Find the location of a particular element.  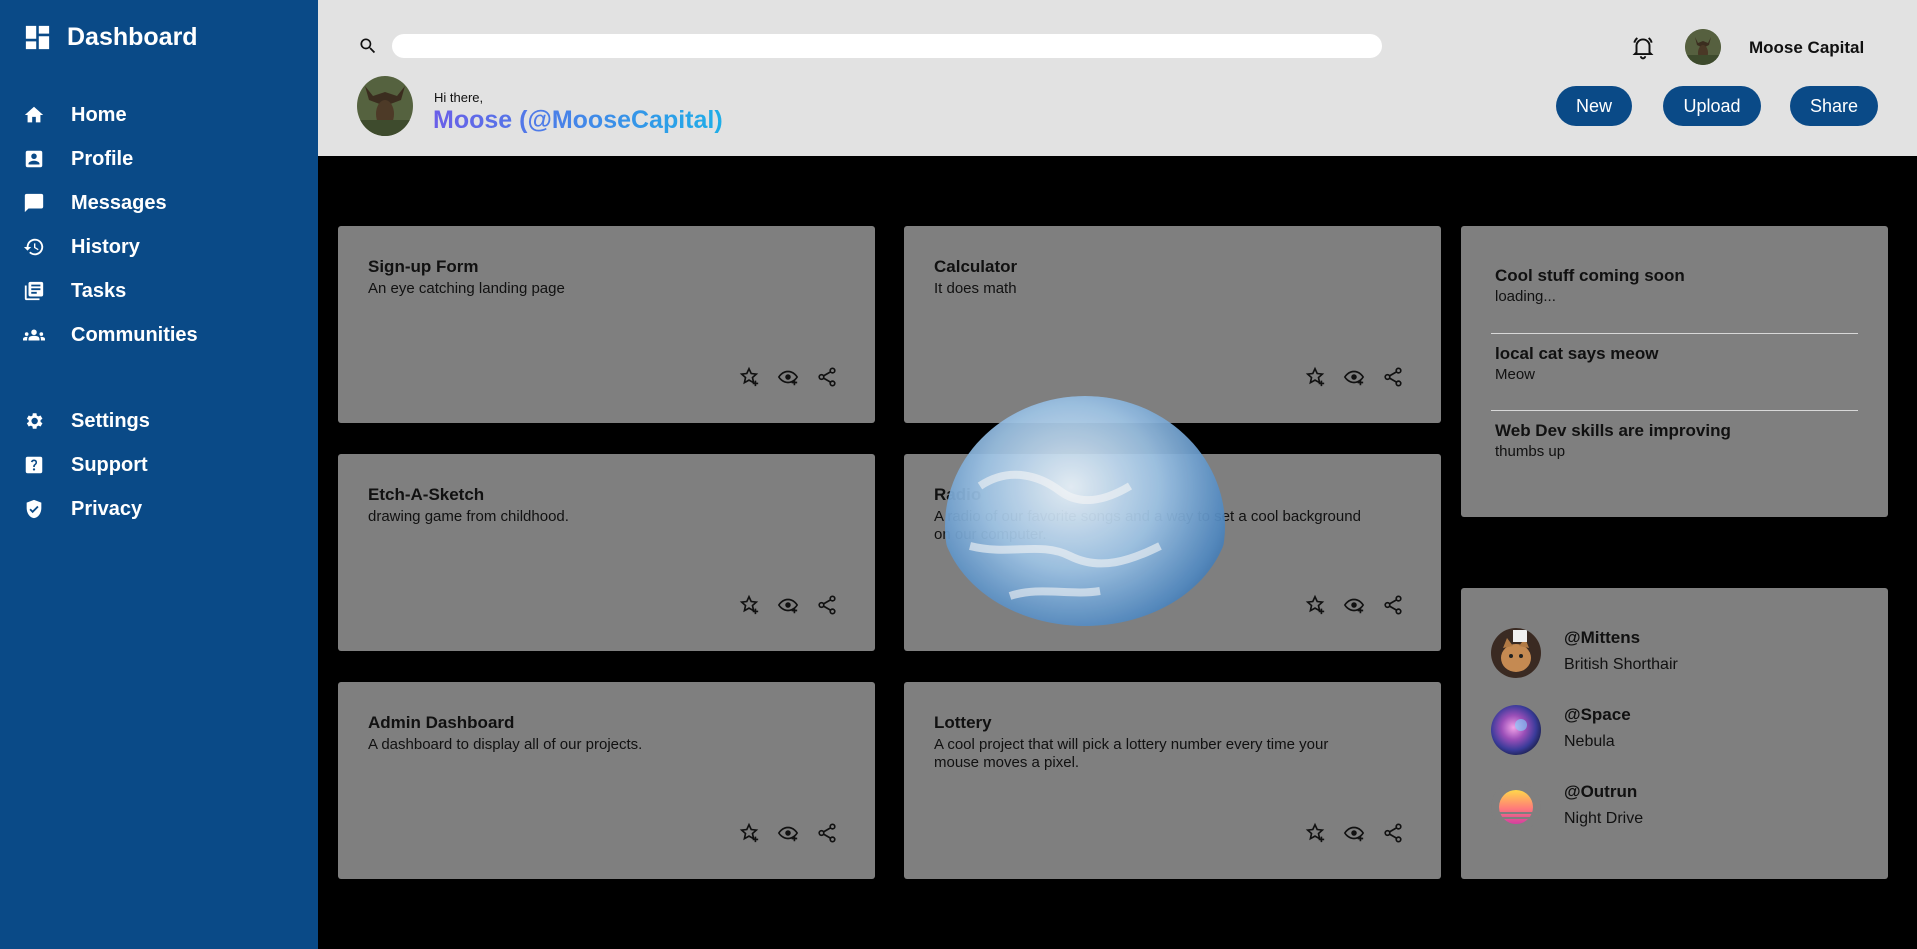

sidebar-item-home: Home is located at coordinates (159, 115).